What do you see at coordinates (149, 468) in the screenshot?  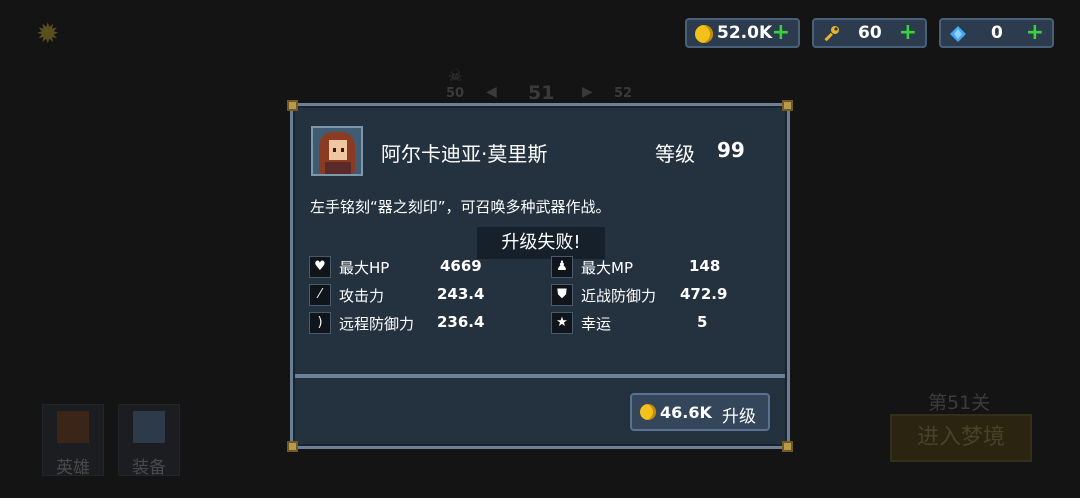 I see `equipment-tab-label: 装备` at bounding box center [149, 468].